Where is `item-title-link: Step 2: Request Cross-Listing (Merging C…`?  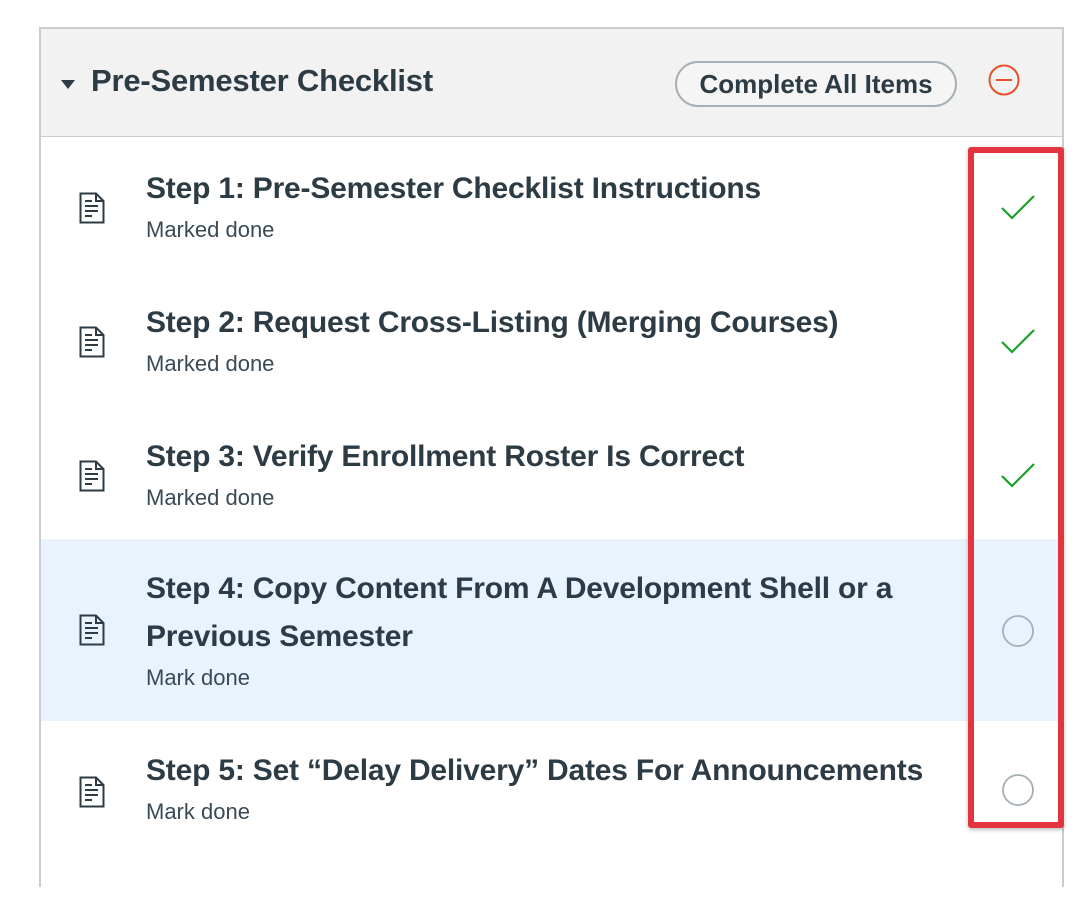
item-title-link: Step 2: Request Cross-Listing (Merging C… is located at coordinates (546, 323).